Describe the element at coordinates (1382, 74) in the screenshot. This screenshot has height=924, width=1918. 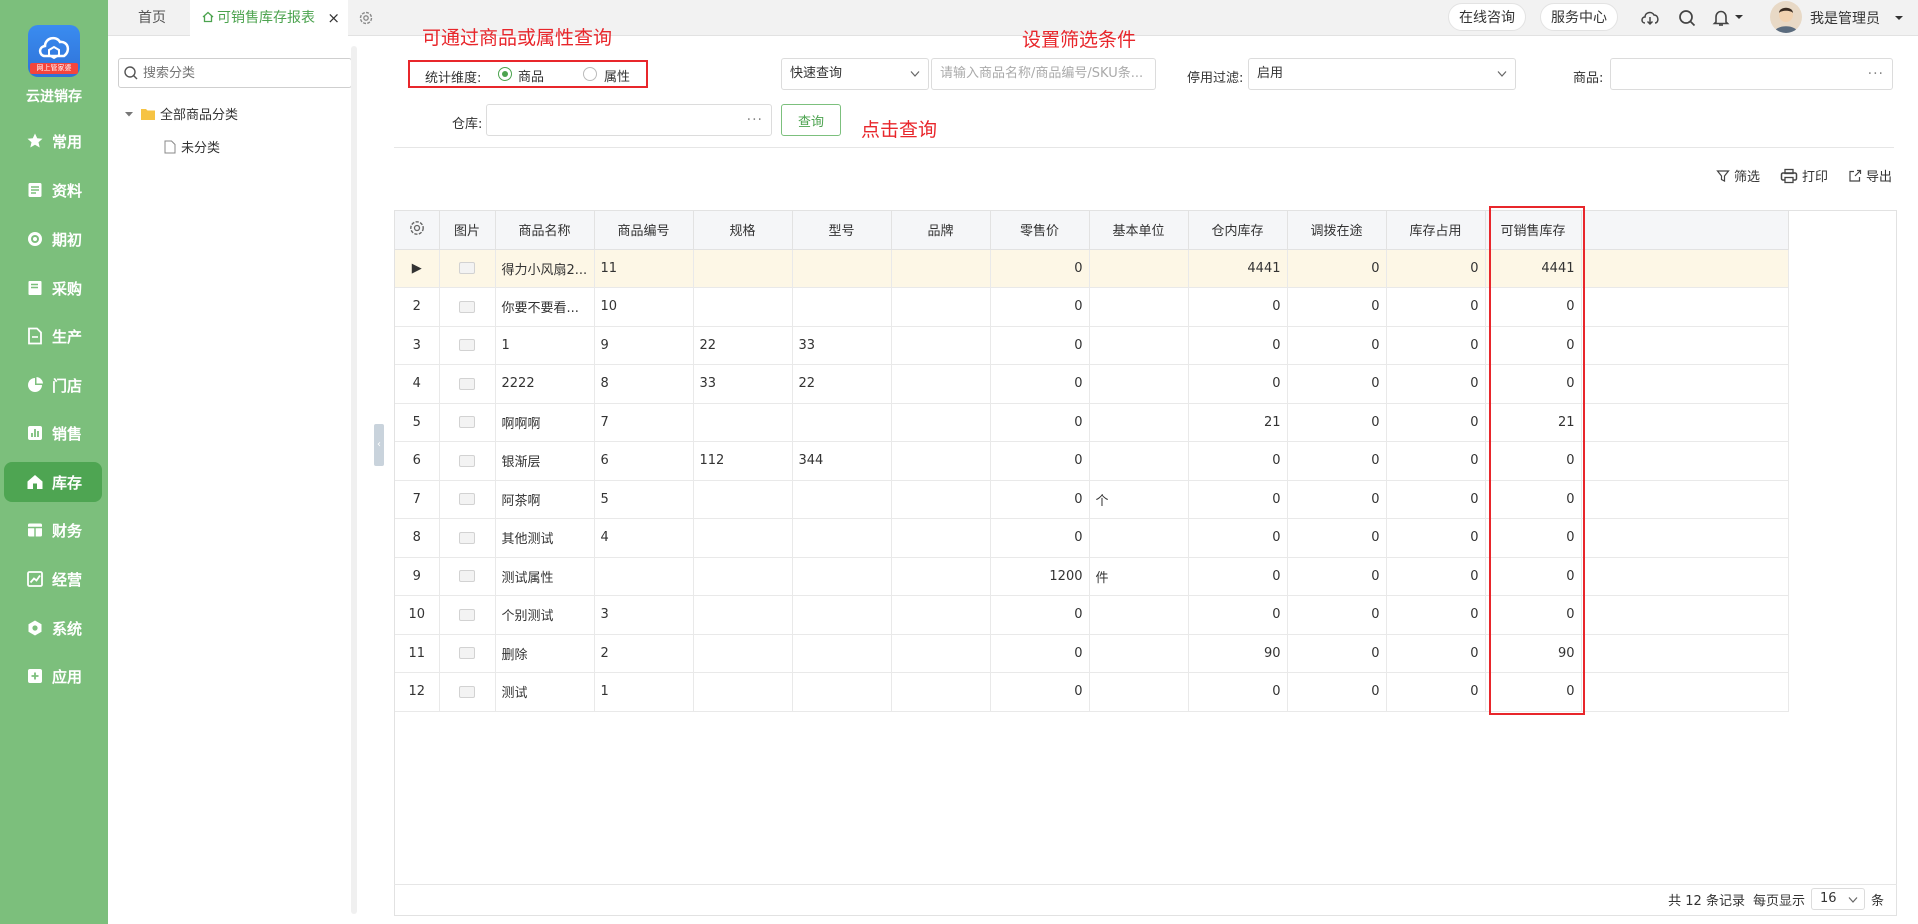
I see `disable-filter-select: 启用` at that location.